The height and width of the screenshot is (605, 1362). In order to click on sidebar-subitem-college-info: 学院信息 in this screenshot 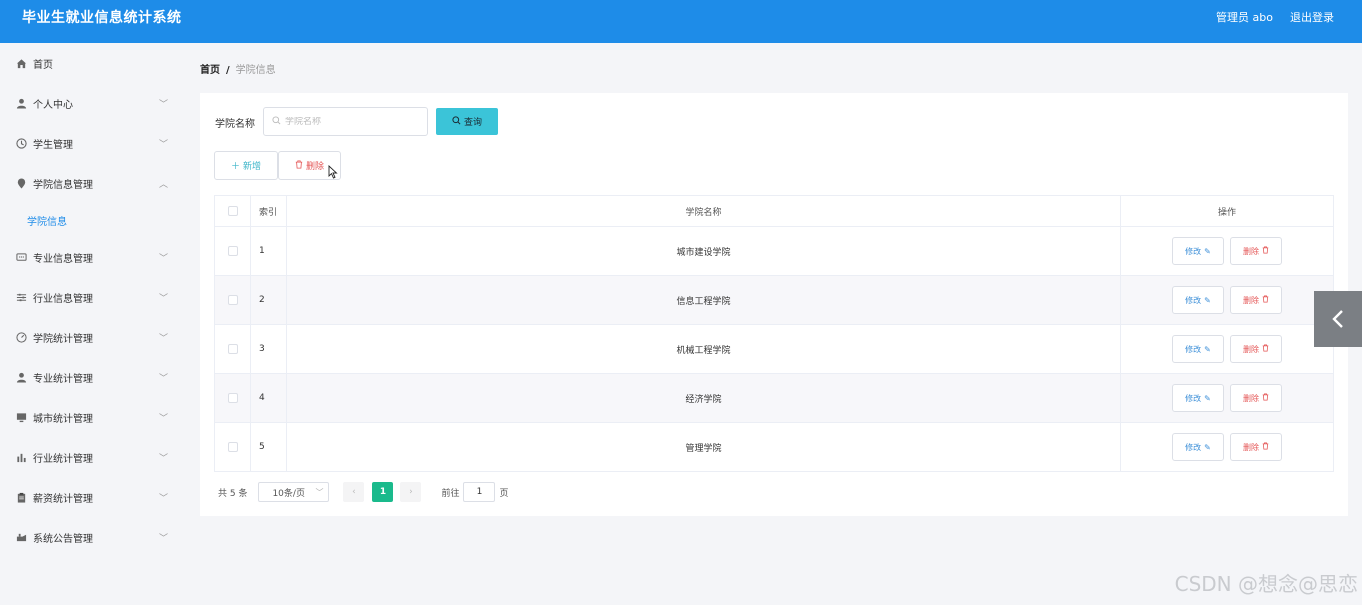, I will do `click(92, 220)`.